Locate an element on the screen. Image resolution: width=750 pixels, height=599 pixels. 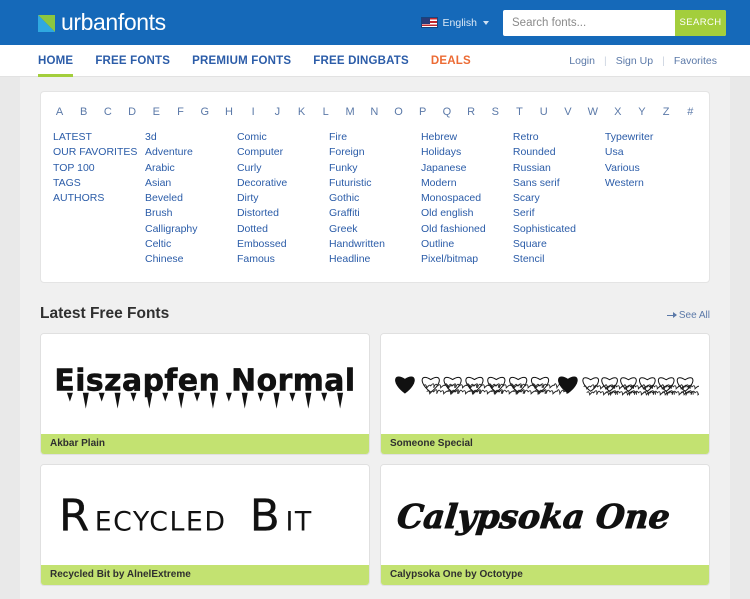
search-button: SEARCH is located at coordinates (700, 22).